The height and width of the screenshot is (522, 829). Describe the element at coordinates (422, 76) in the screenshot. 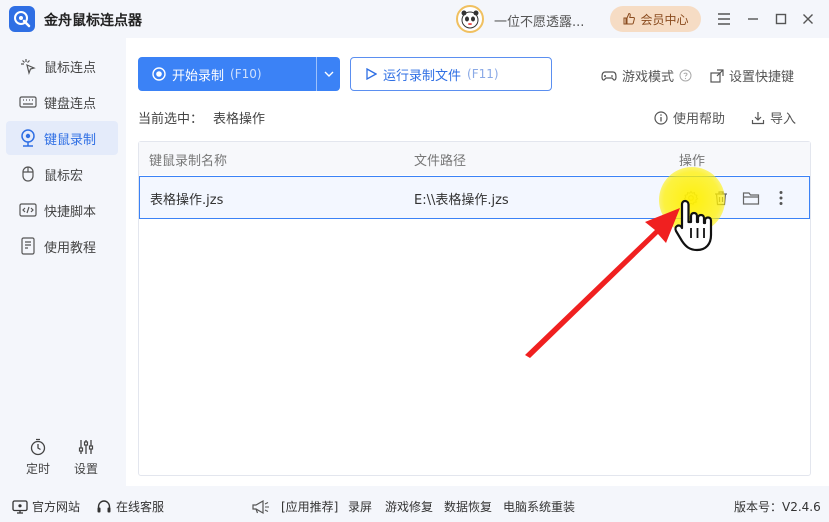

I see `run-record-label: 运行录制文件` at that location.